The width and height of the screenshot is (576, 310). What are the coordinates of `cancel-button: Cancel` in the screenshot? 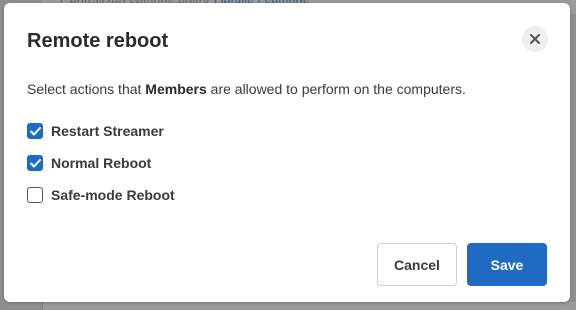 It's located at (417, 264).